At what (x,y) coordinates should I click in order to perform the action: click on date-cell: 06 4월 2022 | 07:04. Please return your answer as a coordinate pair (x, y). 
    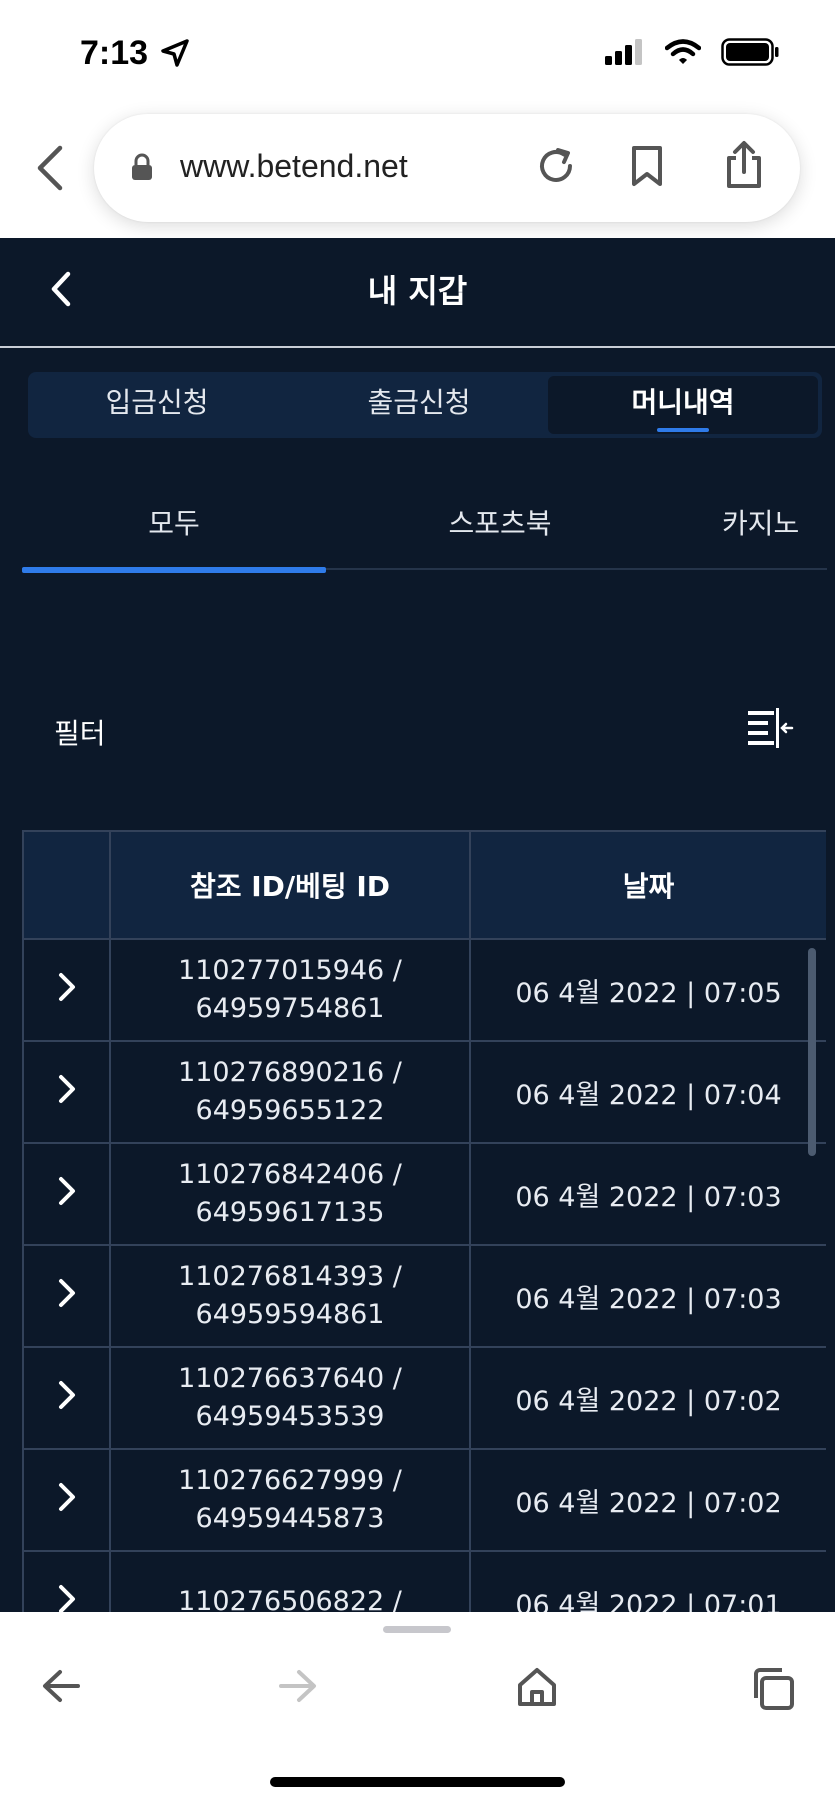
    Looking at the image, I should click on (647, 1092).